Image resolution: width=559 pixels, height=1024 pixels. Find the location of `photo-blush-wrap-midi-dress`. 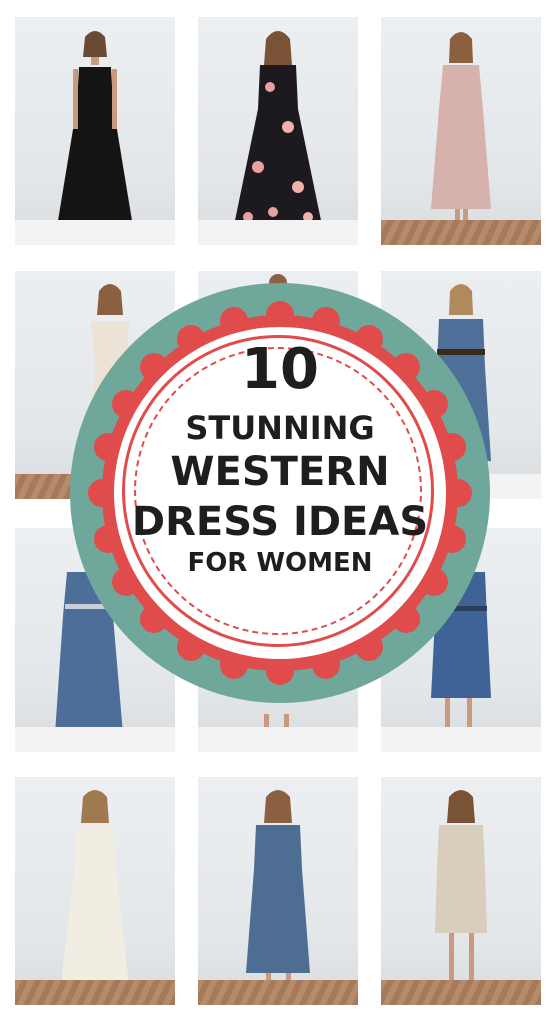

photo-blush-wrap-midi-dress is located at coordinates (461, 131).